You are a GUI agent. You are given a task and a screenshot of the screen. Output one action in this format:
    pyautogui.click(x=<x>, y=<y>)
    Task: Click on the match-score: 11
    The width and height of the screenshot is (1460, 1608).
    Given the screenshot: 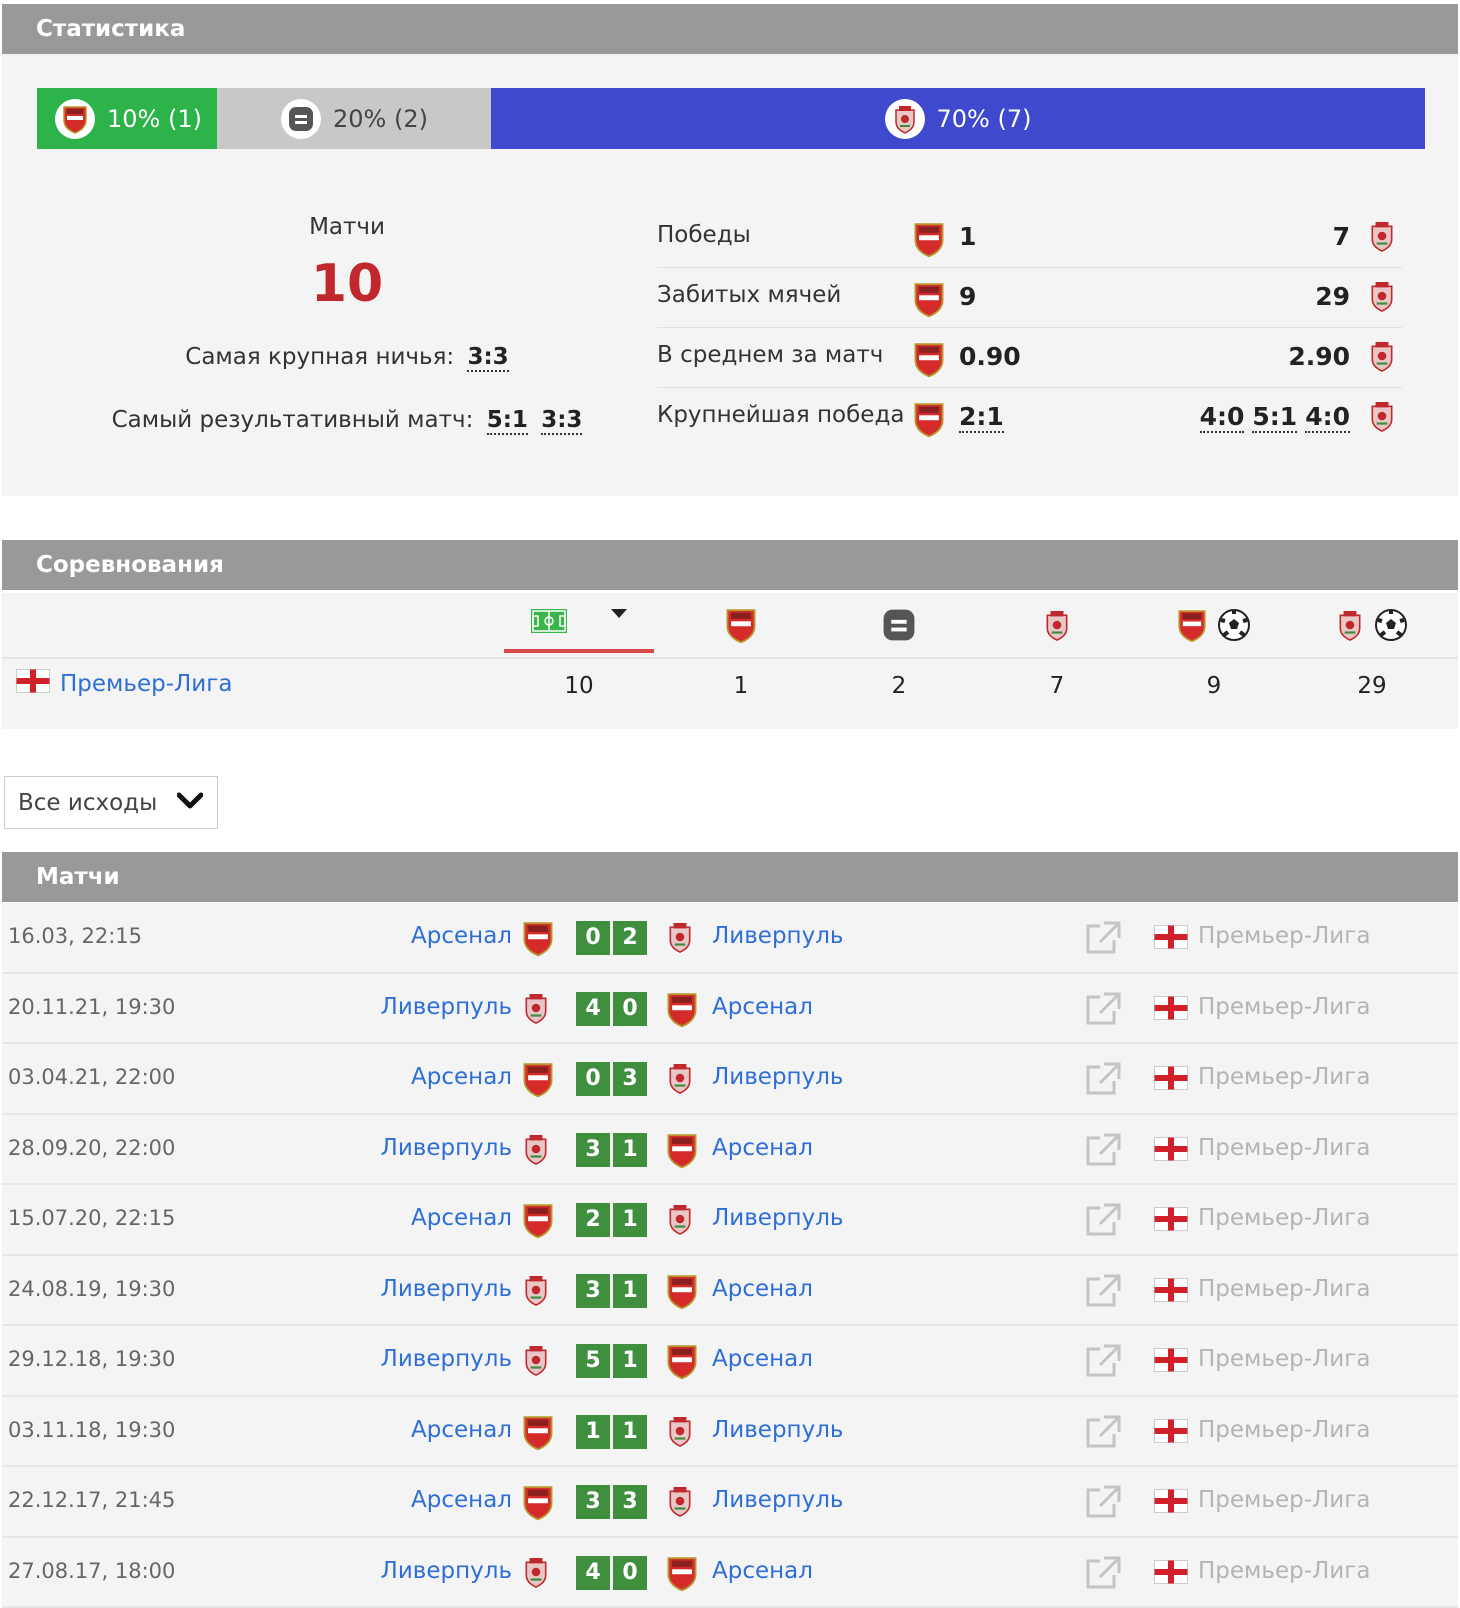 What is the action you would take?
    pyautogui.click(x=613, y=1432)
    